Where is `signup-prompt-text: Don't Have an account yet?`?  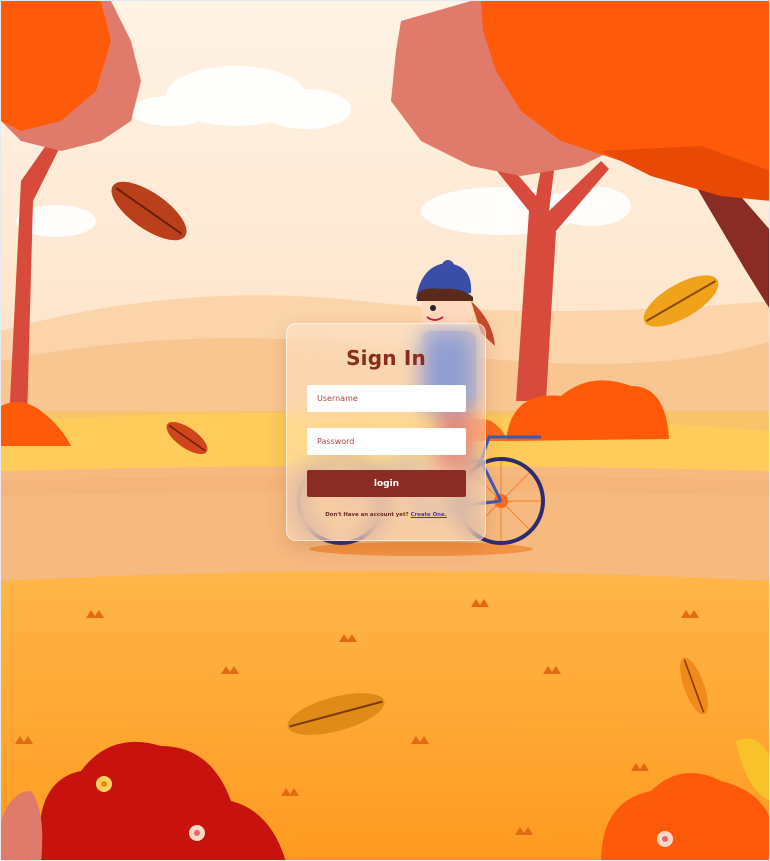 signup-prompt-text: Don't Have an account yet? is located at coordinates (367, 515).